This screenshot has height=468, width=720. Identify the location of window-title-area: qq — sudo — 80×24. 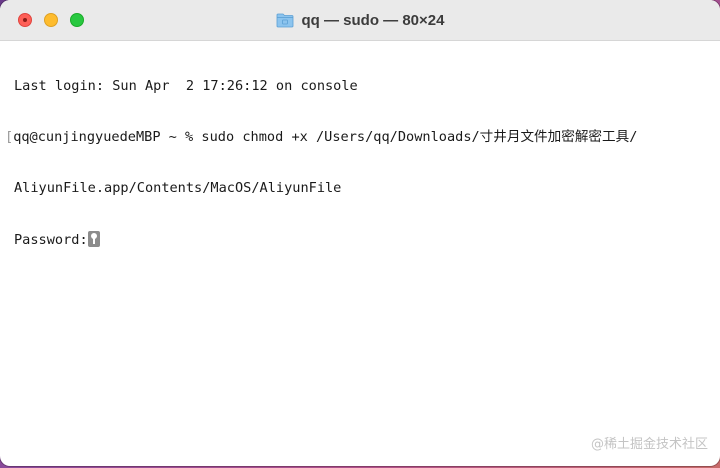
(360, 20).